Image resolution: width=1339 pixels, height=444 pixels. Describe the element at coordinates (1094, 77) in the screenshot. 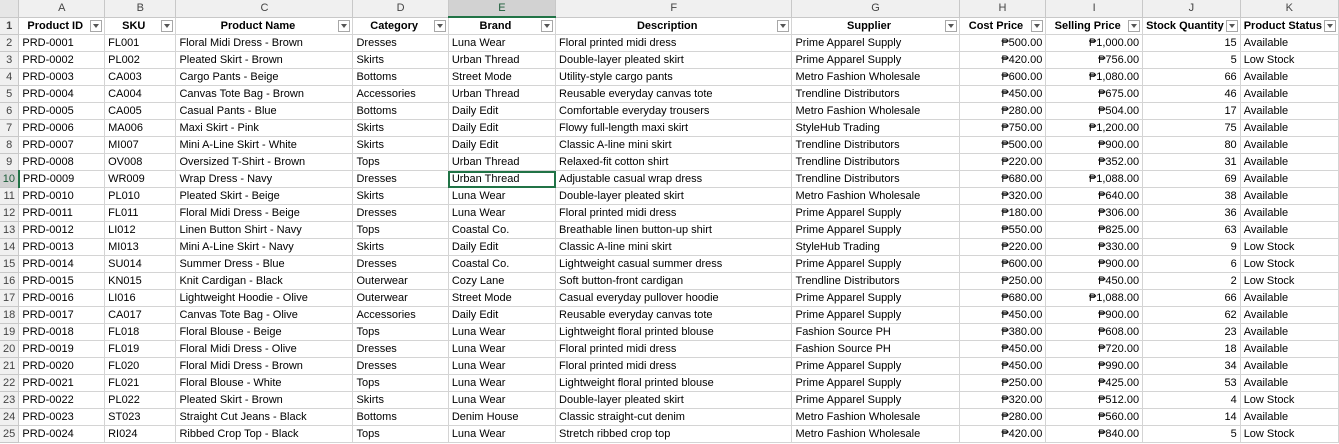

I see `cell: ₱1,080.00` at that location.